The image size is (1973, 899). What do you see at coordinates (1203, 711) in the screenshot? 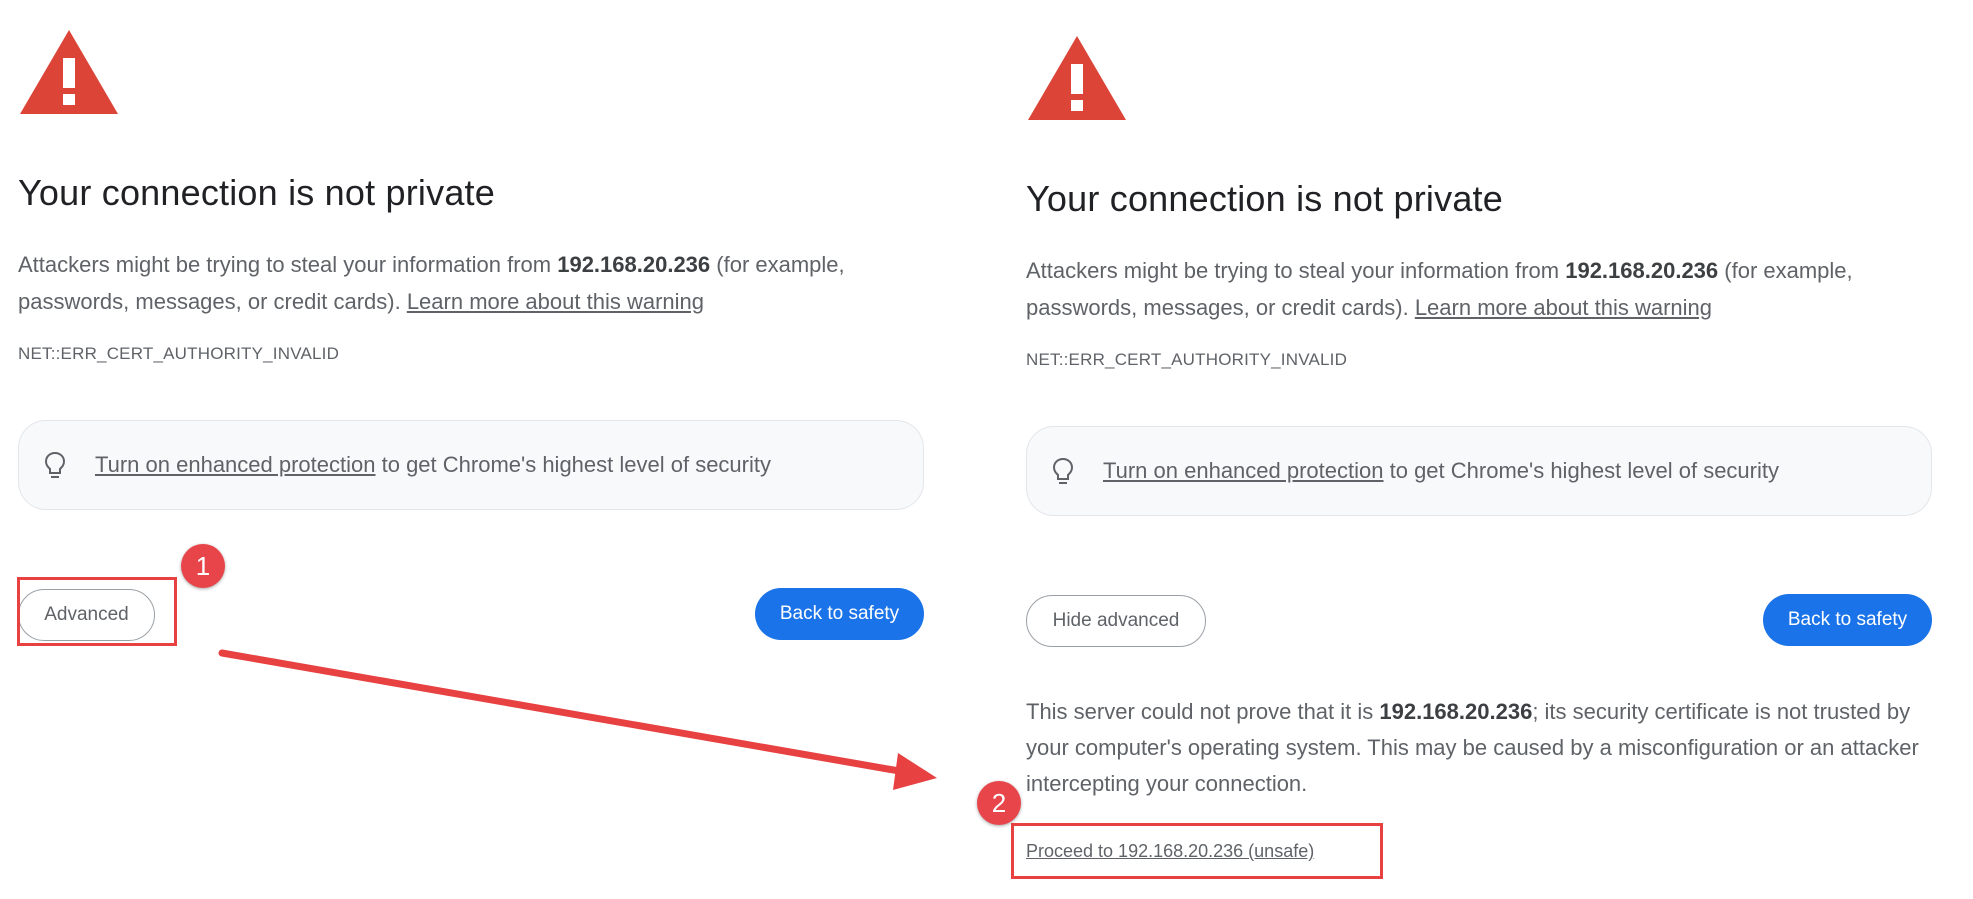
I see `details-prefix: This server could not prove that it is` at bounding box center [1203, 711].